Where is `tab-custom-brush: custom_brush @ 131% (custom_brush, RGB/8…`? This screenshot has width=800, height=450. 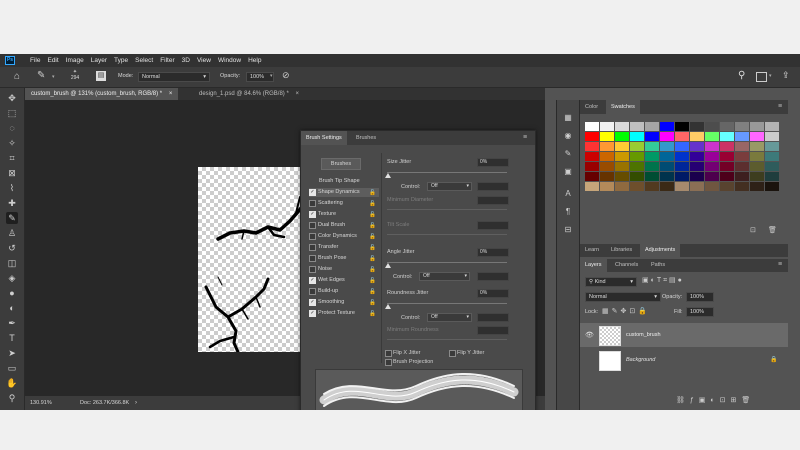
tab-custom-brush: custom_brush @ 131% (custom_brush, RGB/8… is located at coordinates (102, 94).